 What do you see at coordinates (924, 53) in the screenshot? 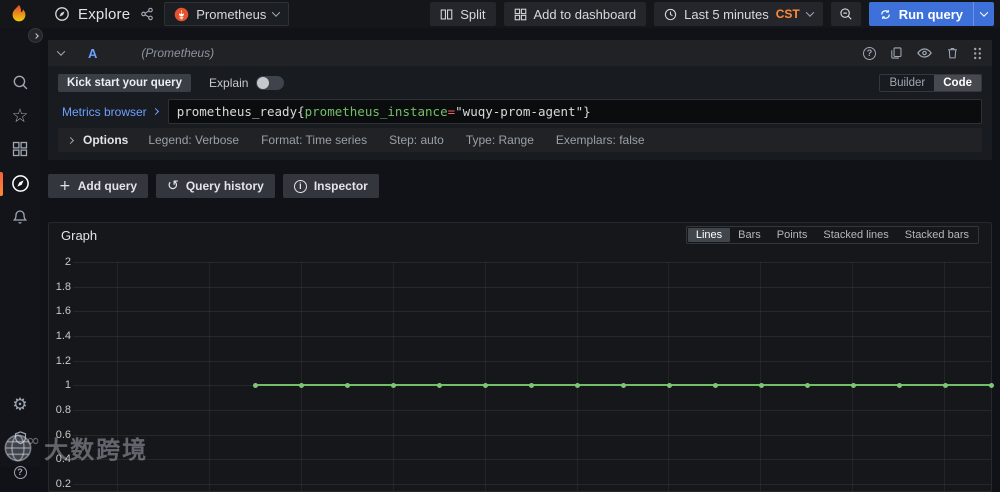
I see `hide-response-eye-icon` at bounding box center [924, 53].